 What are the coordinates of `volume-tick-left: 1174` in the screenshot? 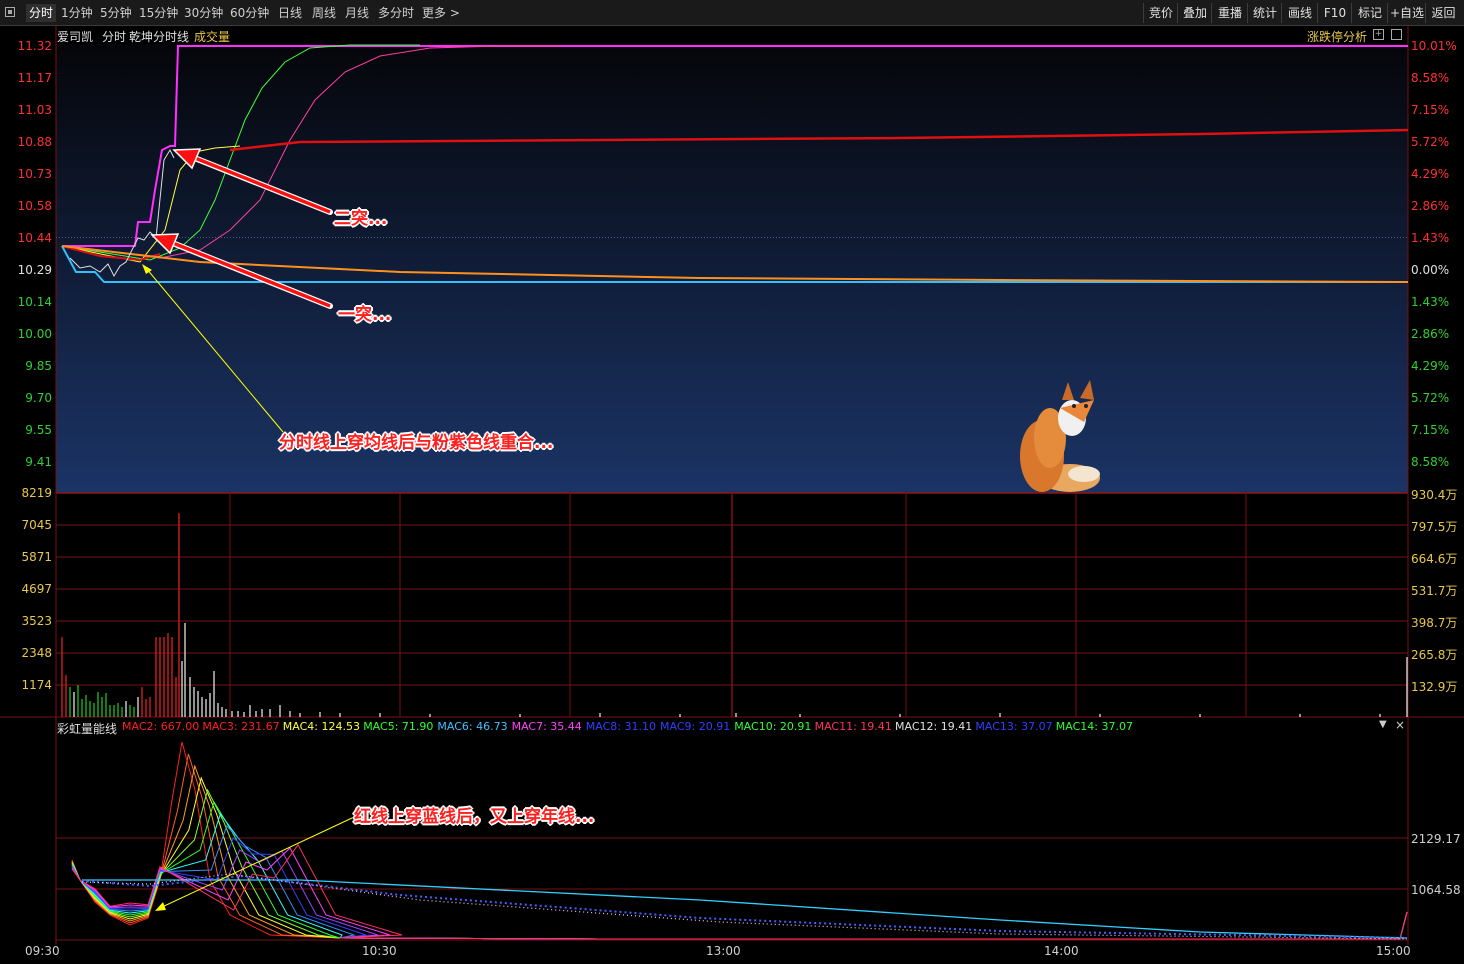 It's located at (36, 685).